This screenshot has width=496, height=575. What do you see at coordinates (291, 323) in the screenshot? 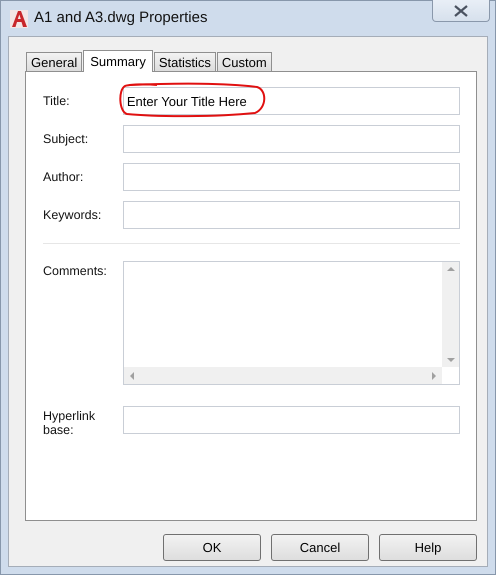
I see `comments-field` at bounding box center [291, 323].